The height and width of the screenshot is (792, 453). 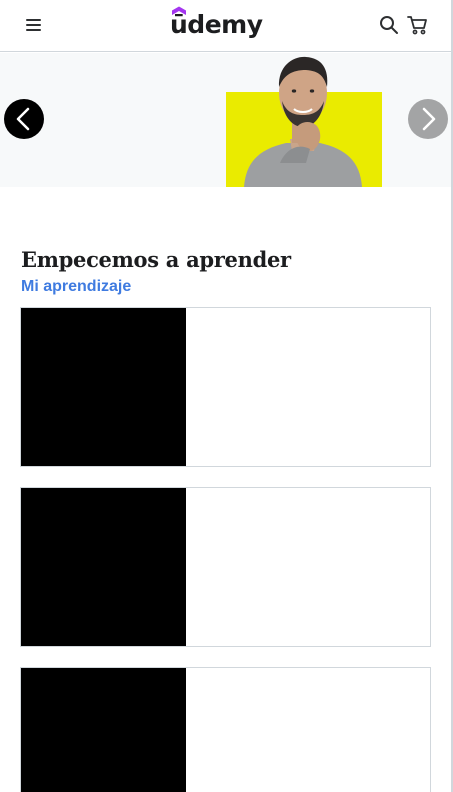 I want to click on instructor-photo, so click(x=303, y=121).